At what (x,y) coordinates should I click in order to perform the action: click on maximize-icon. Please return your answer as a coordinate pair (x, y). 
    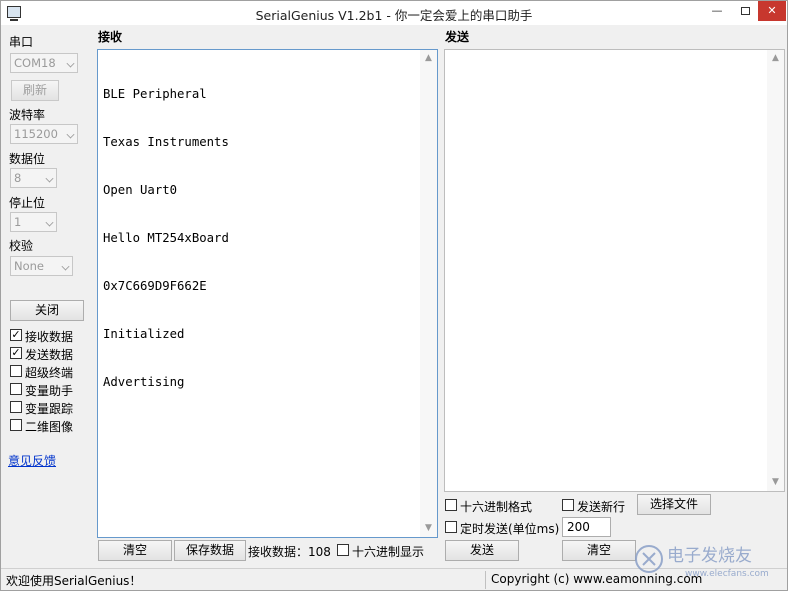
    Looking at the image, I should click on (745, 11).